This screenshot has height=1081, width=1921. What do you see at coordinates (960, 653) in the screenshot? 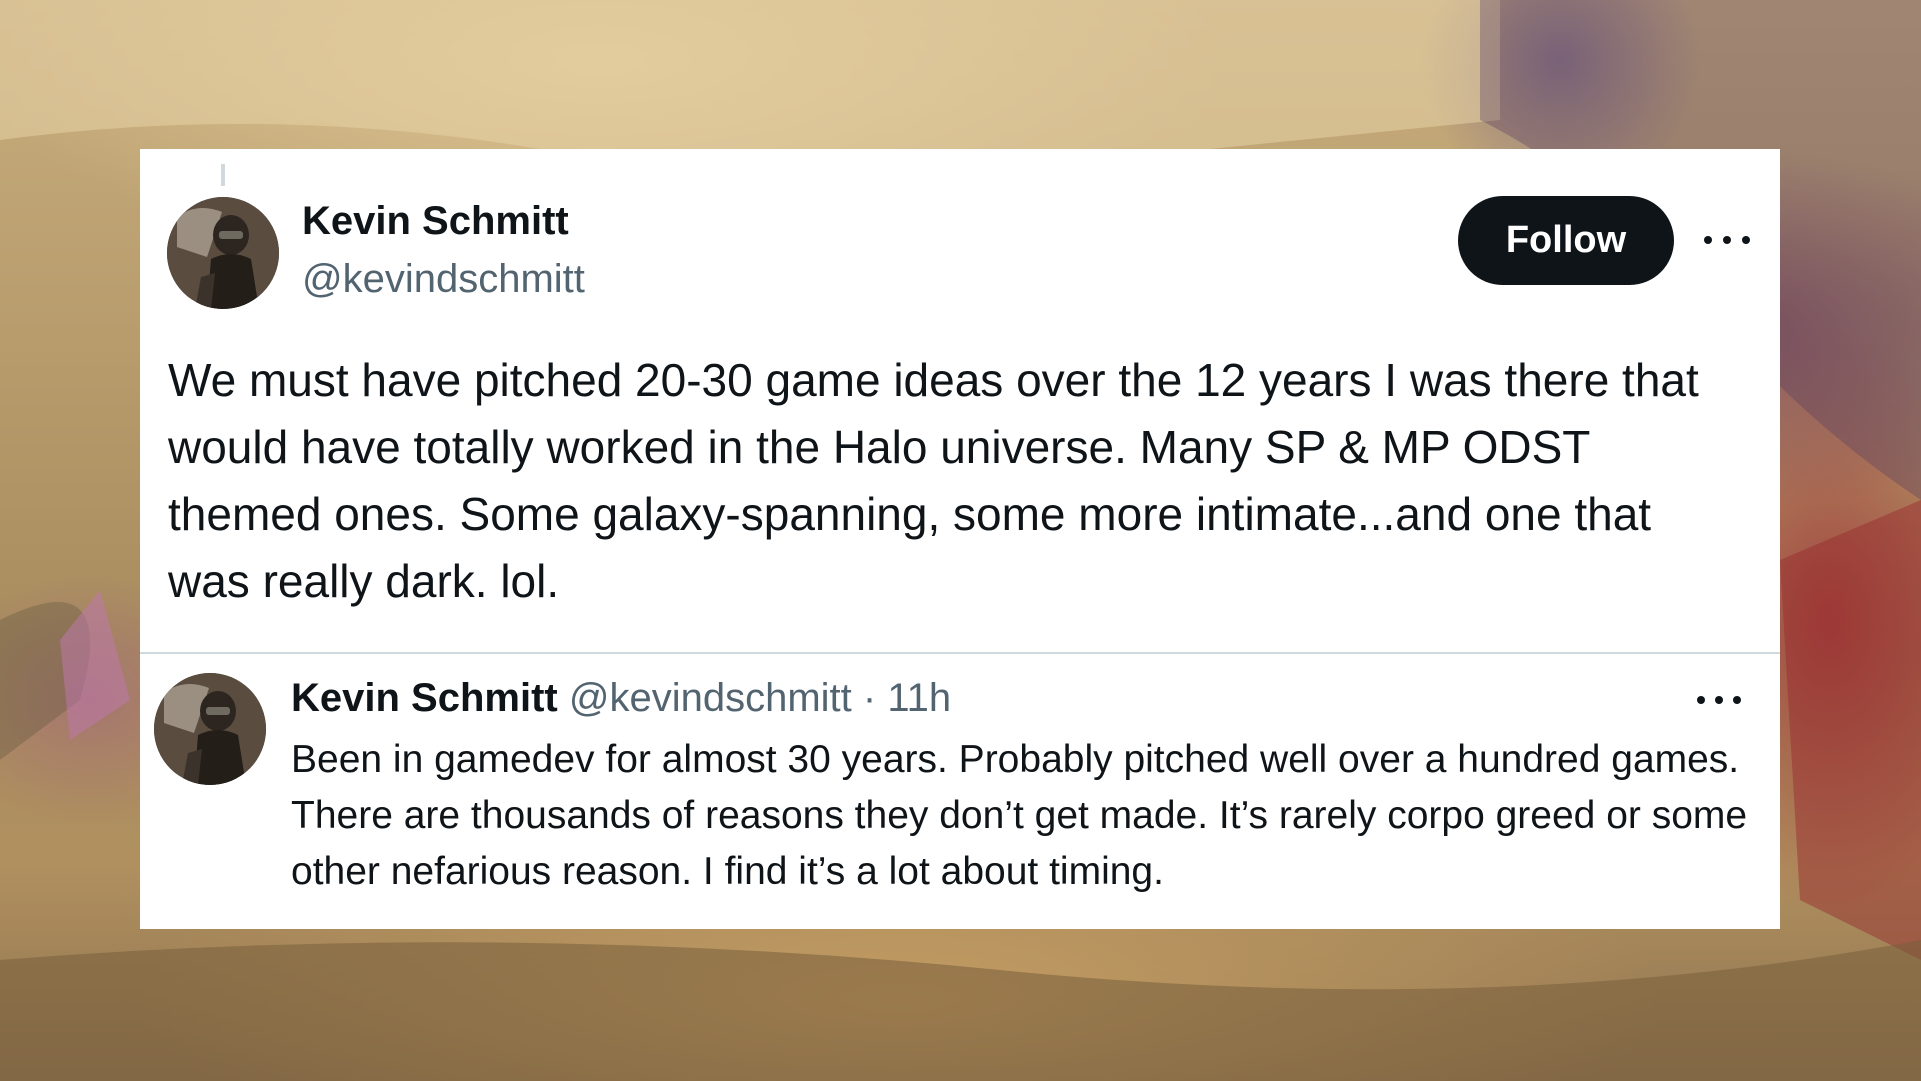
I see `divider` at bounding box center [960, 653].